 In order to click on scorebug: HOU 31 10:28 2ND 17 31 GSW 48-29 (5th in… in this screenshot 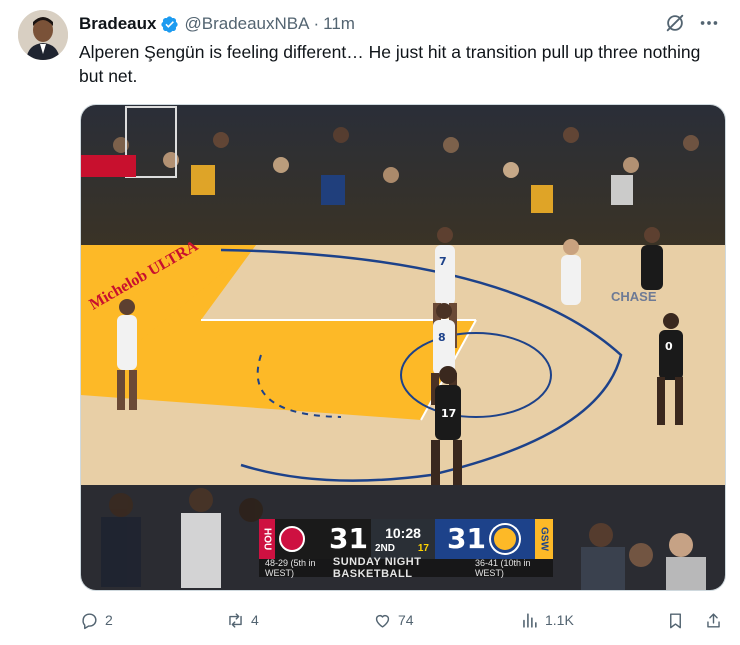, I will do `click(406, 549)`.